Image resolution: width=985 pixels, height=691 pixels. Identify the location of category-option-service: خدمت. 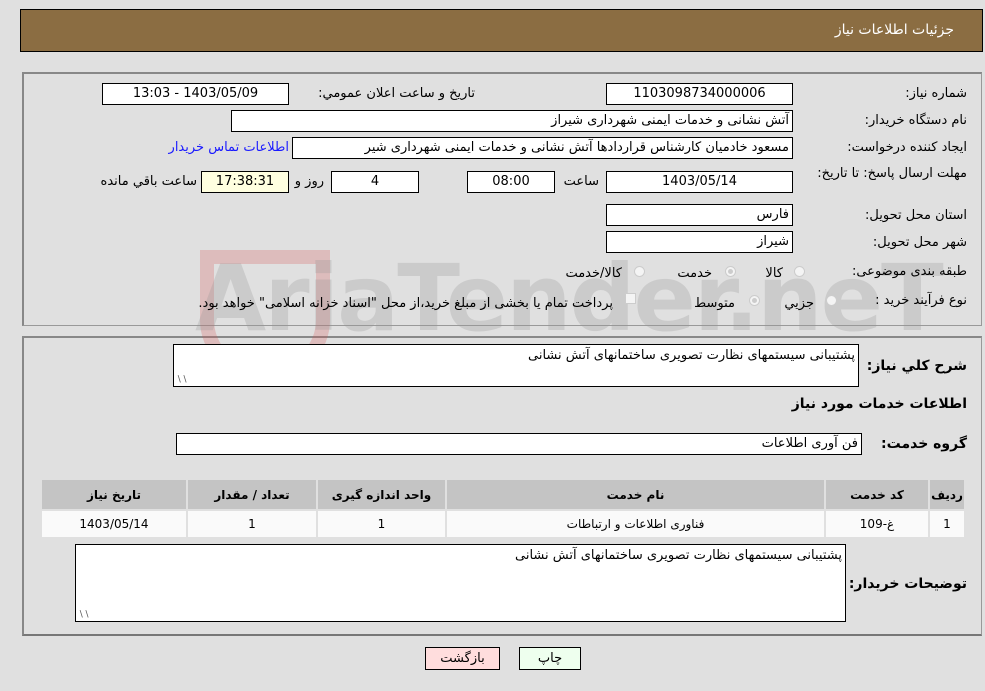
(694, 273).